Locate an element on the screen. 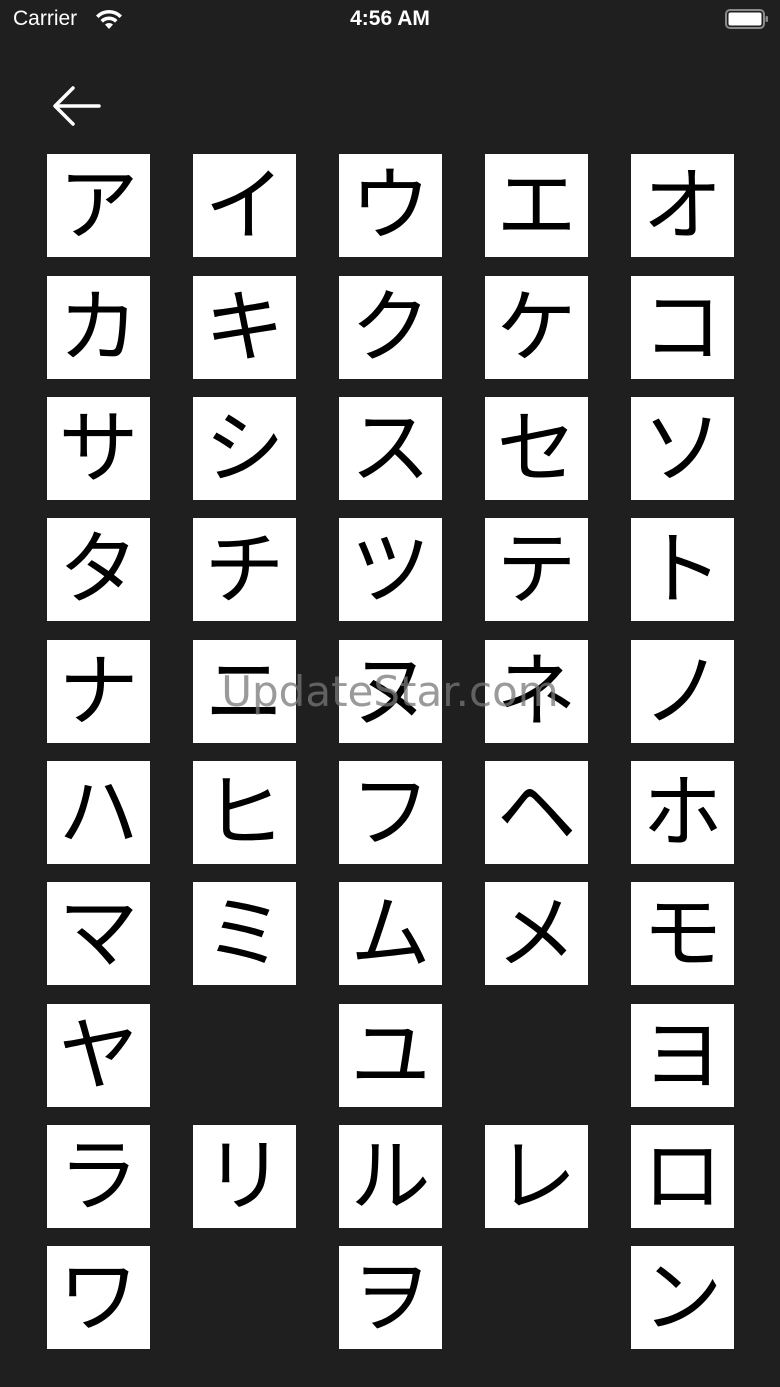  kana-tile-ma: マ is located at coordinates (98, 933).